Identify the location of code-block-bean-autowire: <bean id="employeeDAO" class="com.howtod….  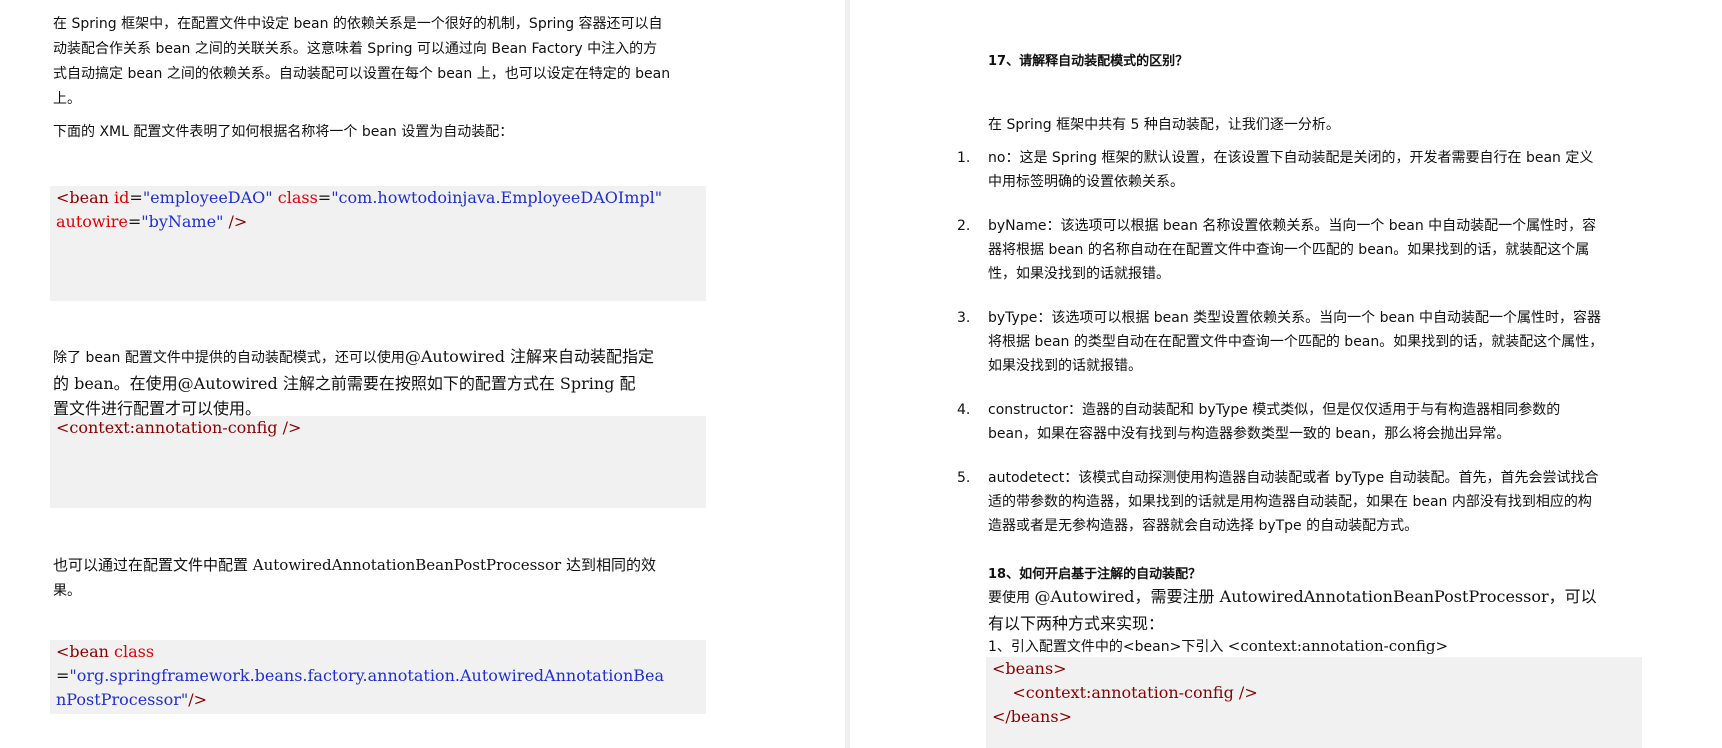
(378, 243).